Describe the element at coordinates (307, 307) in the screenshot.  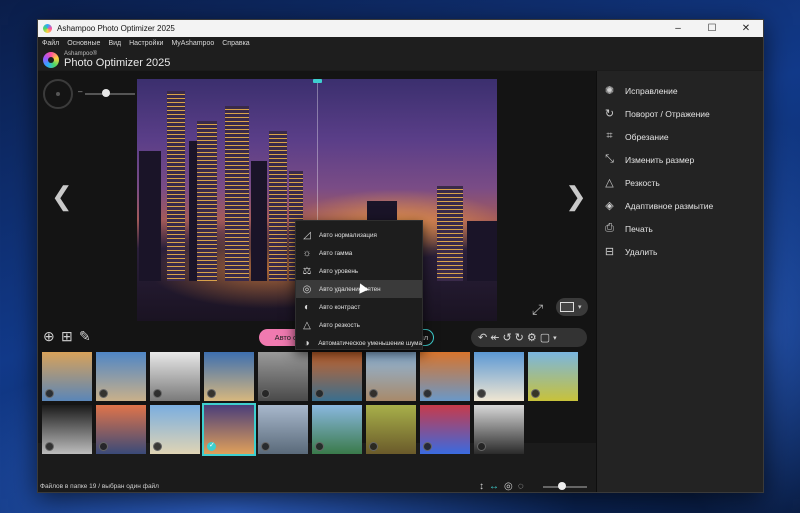
I see `contrast-icon: ◐` at that location.